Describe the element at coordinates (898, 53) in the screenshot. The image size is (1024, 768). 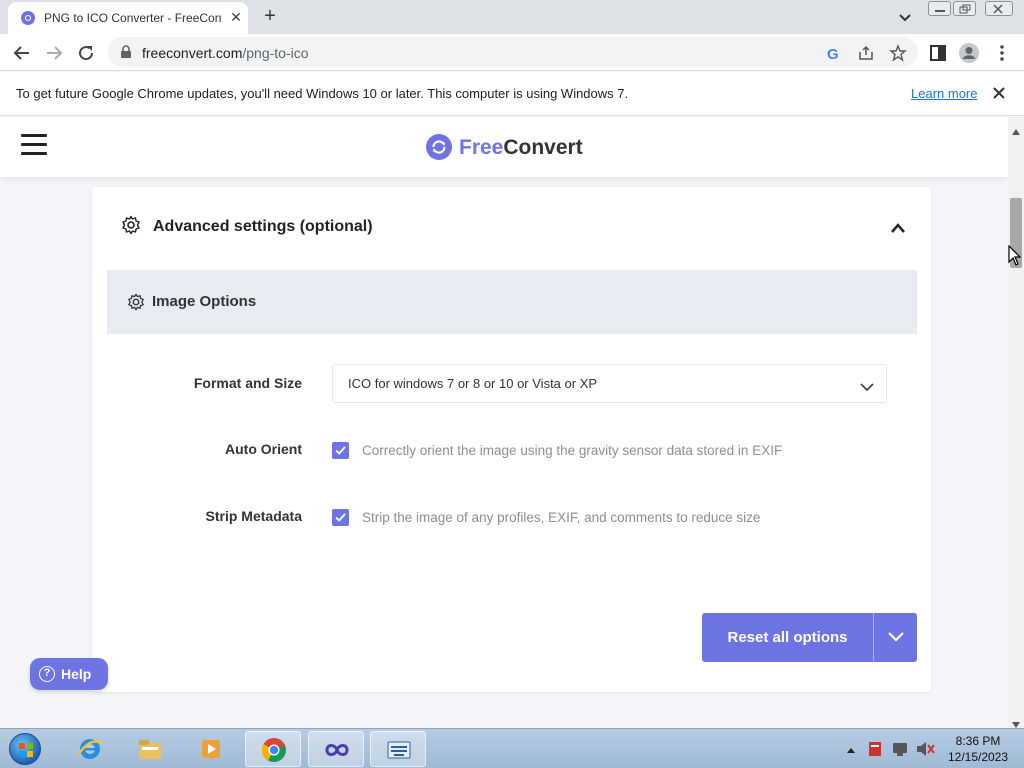
I see `bookmark-star-icon` at that location.